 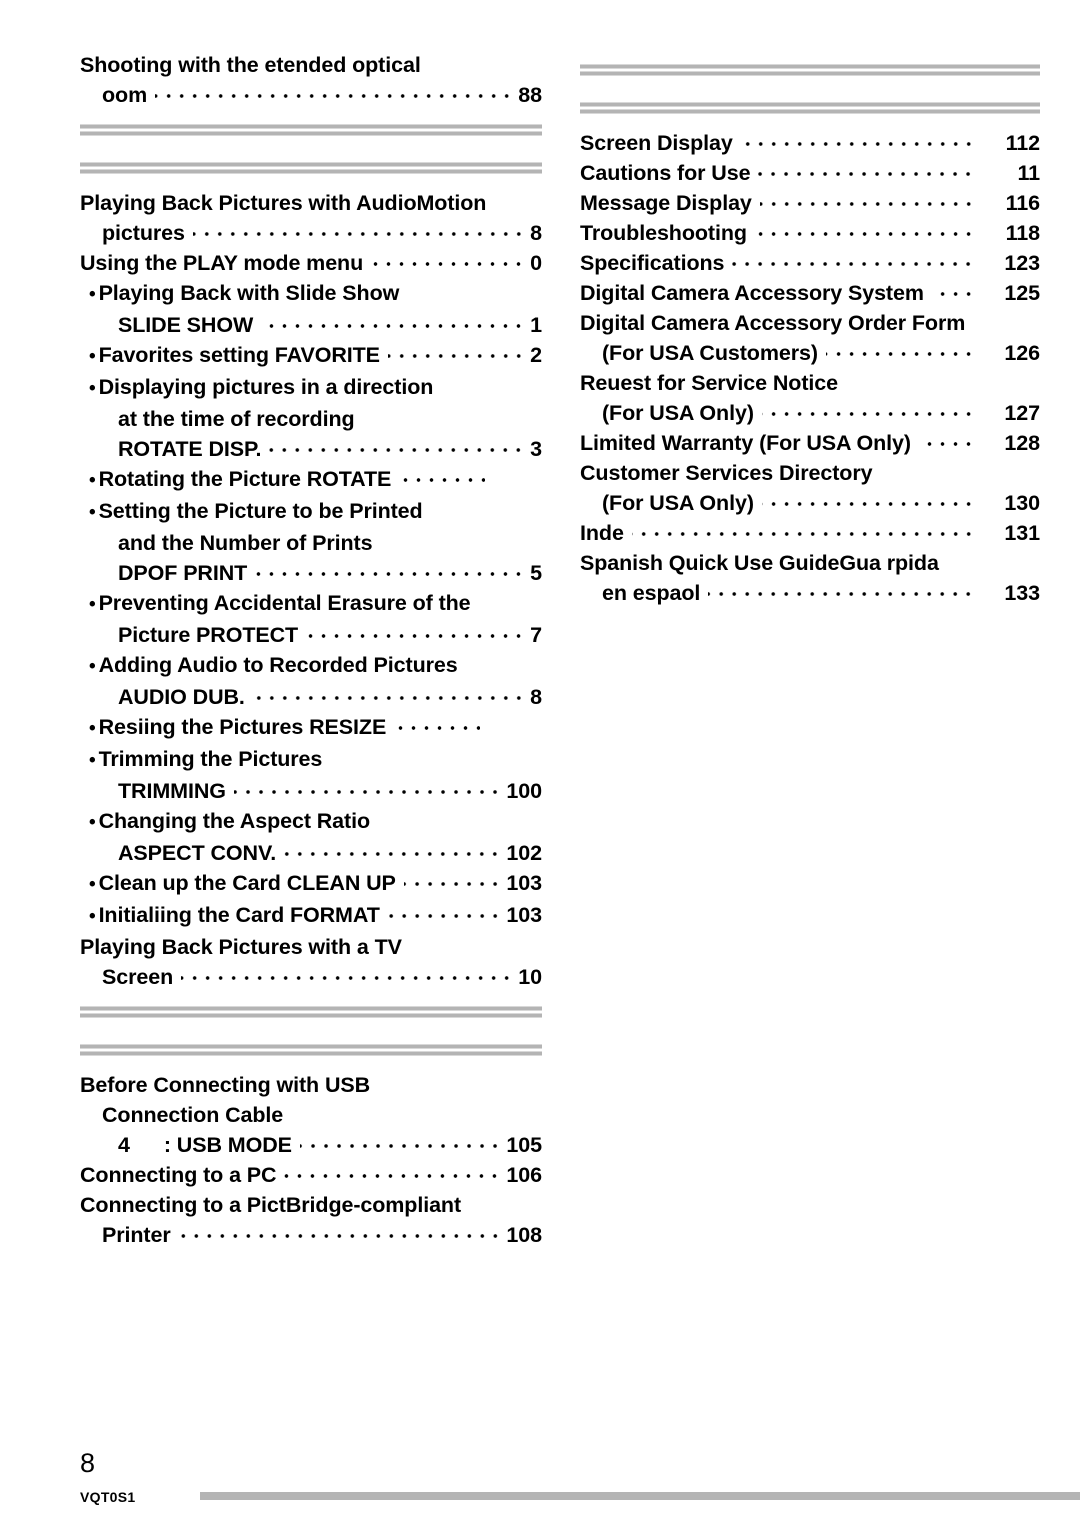 I want to click on toc-page-number: 102, so click(x=524, y=853).